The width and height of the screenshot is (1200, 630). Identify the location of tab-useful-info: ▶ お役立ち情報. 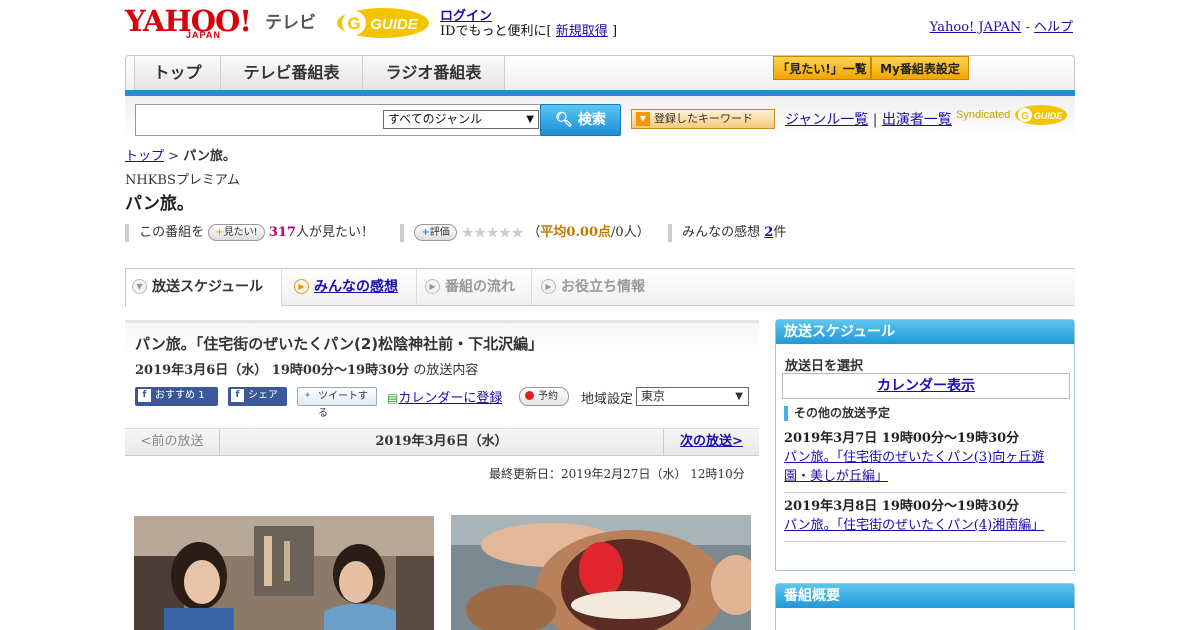
(600, 287).